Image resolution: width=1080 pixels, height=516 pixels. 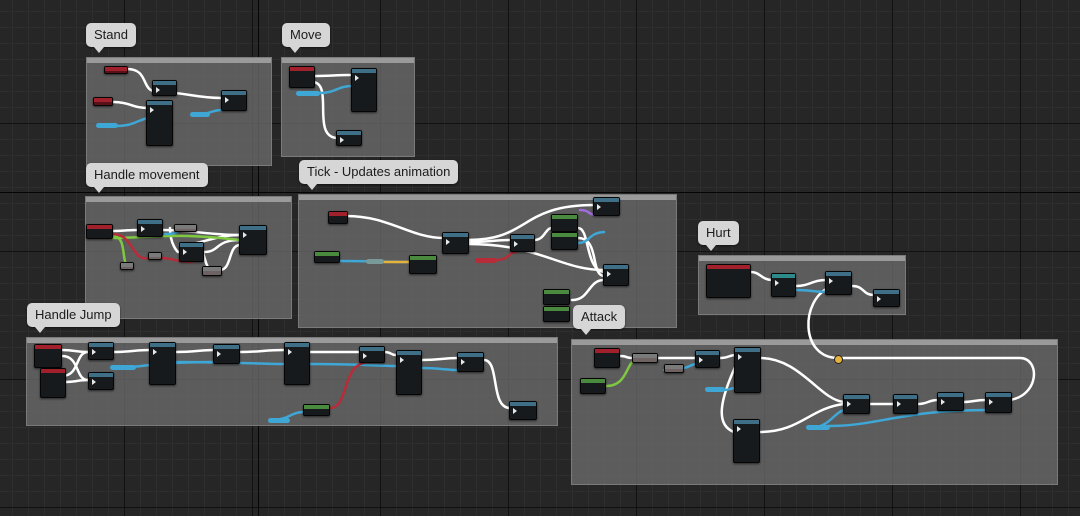 What do you see at coordinates (379, 175) in the screenshot?
I see `comment-label-tick: Tick - Updates animation` at bounding box center [379, 175].